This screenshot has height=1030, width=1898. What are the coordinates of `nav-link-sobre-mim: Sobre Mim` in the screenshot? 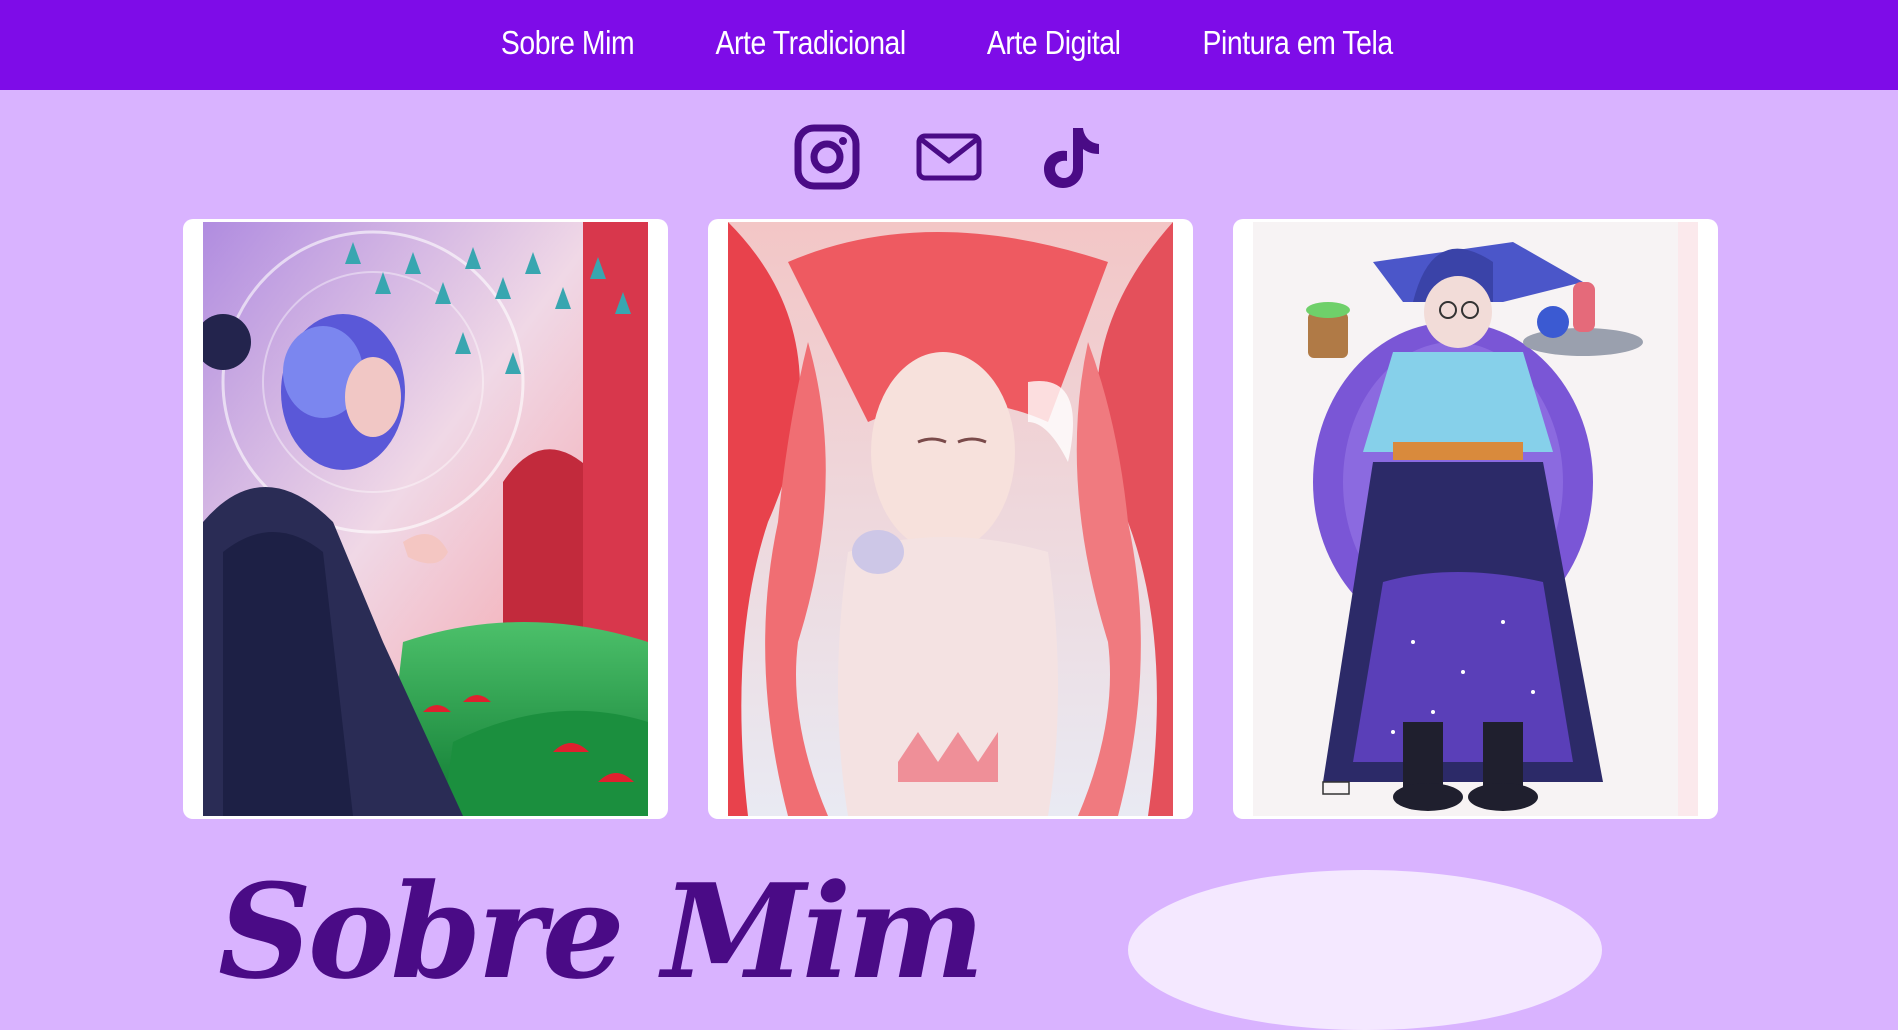 It's located at (568, 43).